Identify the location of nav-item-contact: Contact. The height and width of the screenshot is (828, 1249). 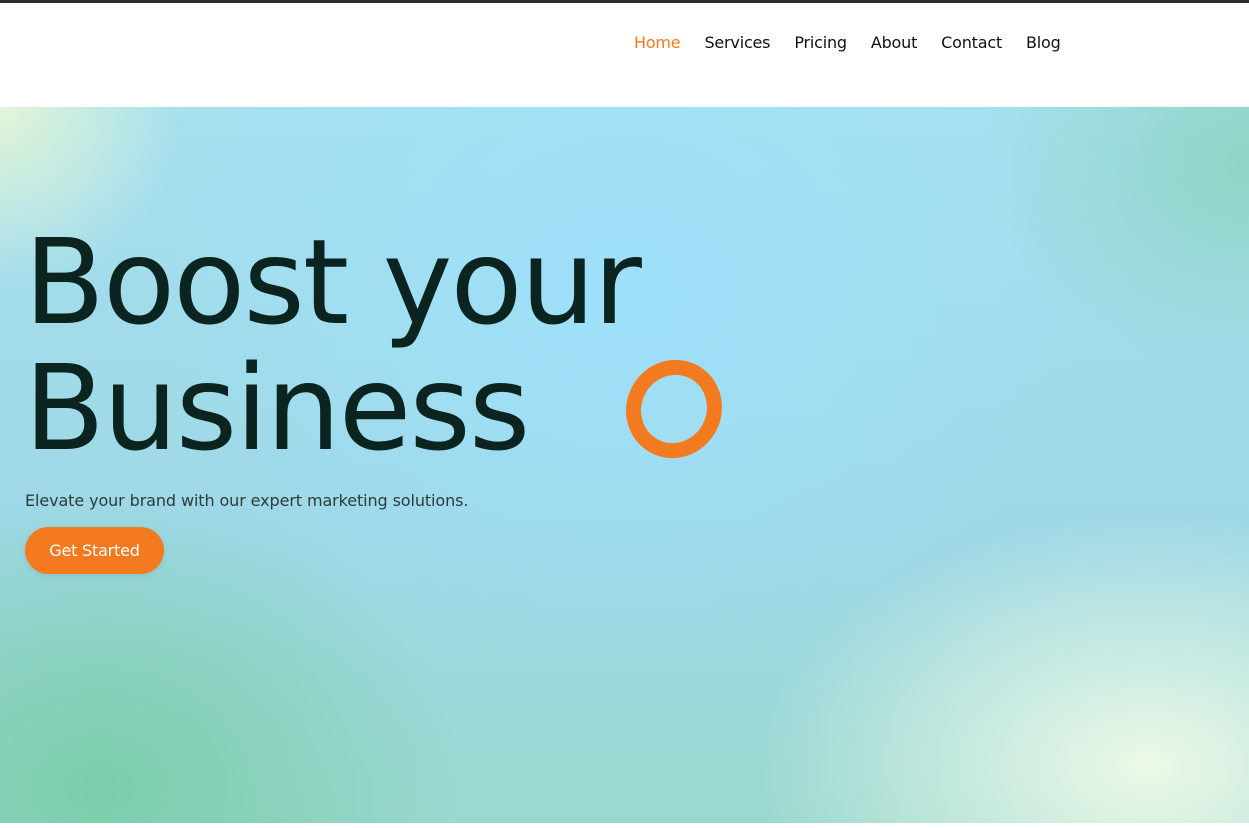
(971, 42).